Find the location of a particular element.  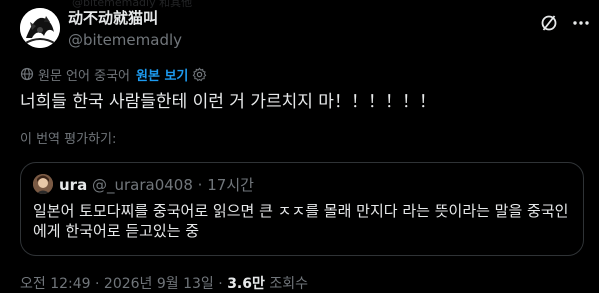

grok-button is located at coordinates (549, 23).